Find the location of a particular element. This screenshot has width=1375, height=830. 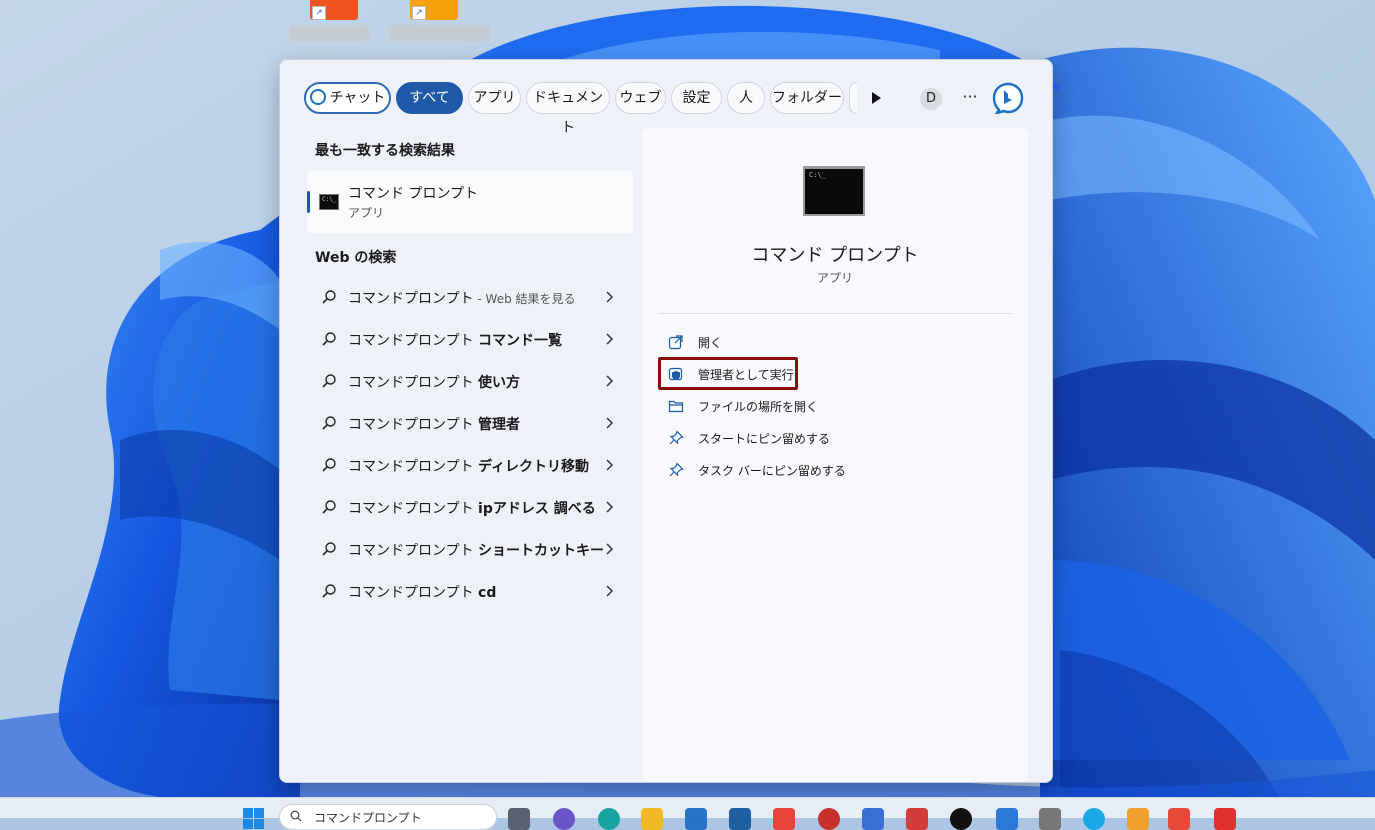

tab-chat: チャット is located at coordinates (347, 98).